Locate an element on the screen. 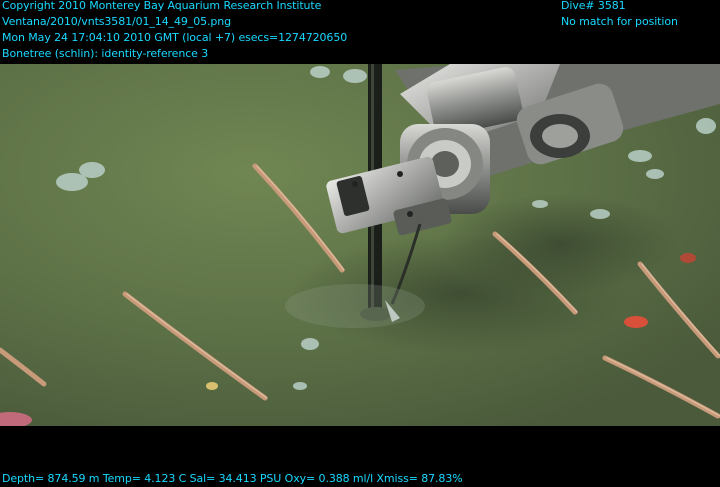 The width and height of the screenshot is (720, 487). image-path-text: Ventana/2010/vnts3581/01_14_49_05.png is located at coordinates (117, 21).